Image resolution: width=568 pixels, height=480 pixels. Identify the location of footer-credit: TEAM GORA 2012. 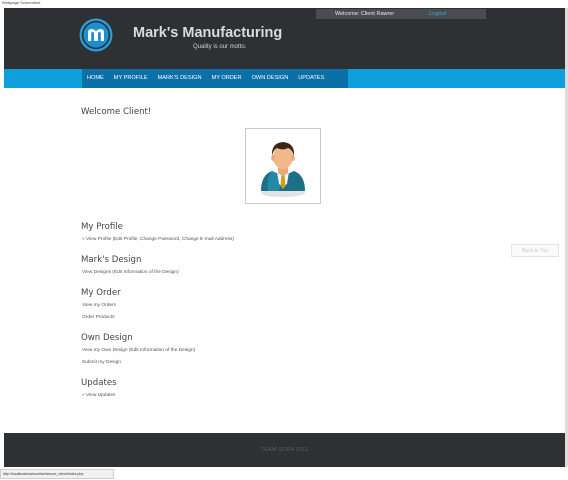
(284, 450).